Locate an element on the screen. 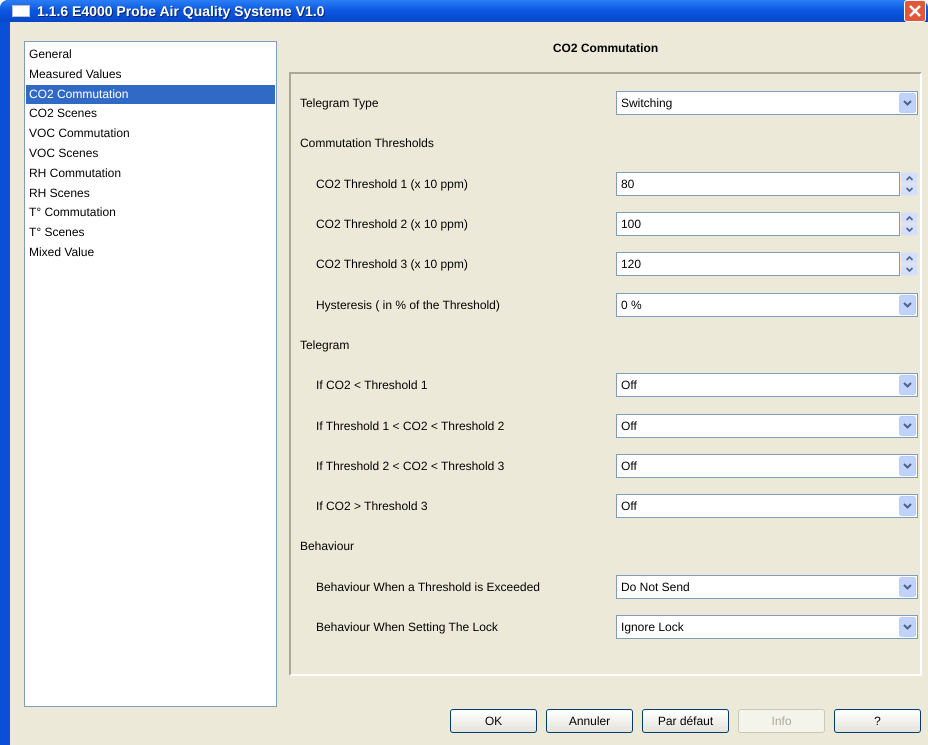 This screenshot has width=928, height=745. field-label: CO2 Threshold 3 (x 10 ppm) is located at coordinates (391, 265).